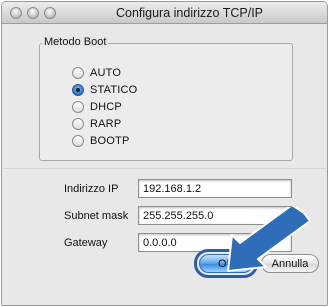  I want to click on gateway-label: Gateway, so click(86, 243).